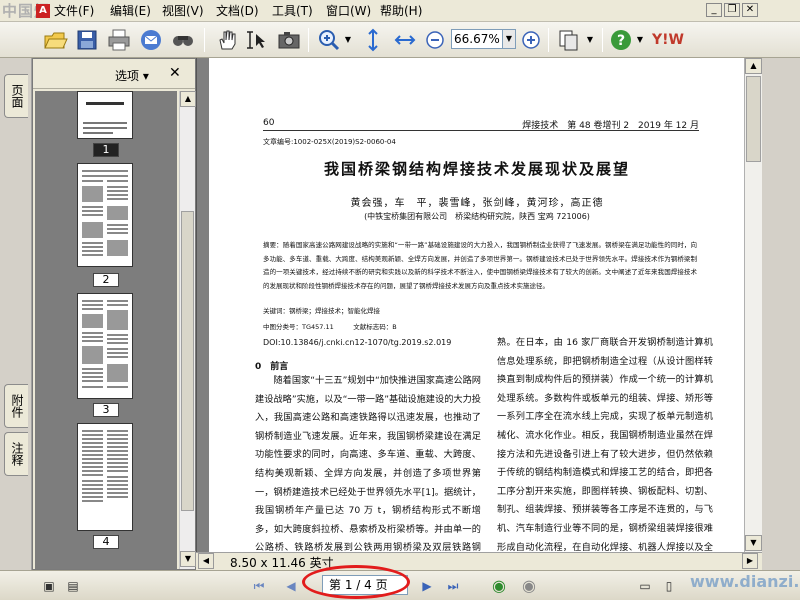 This screenshot has width=800, height=600. I want to click on help-dropdown-icon: ▼, so click(640, 40).